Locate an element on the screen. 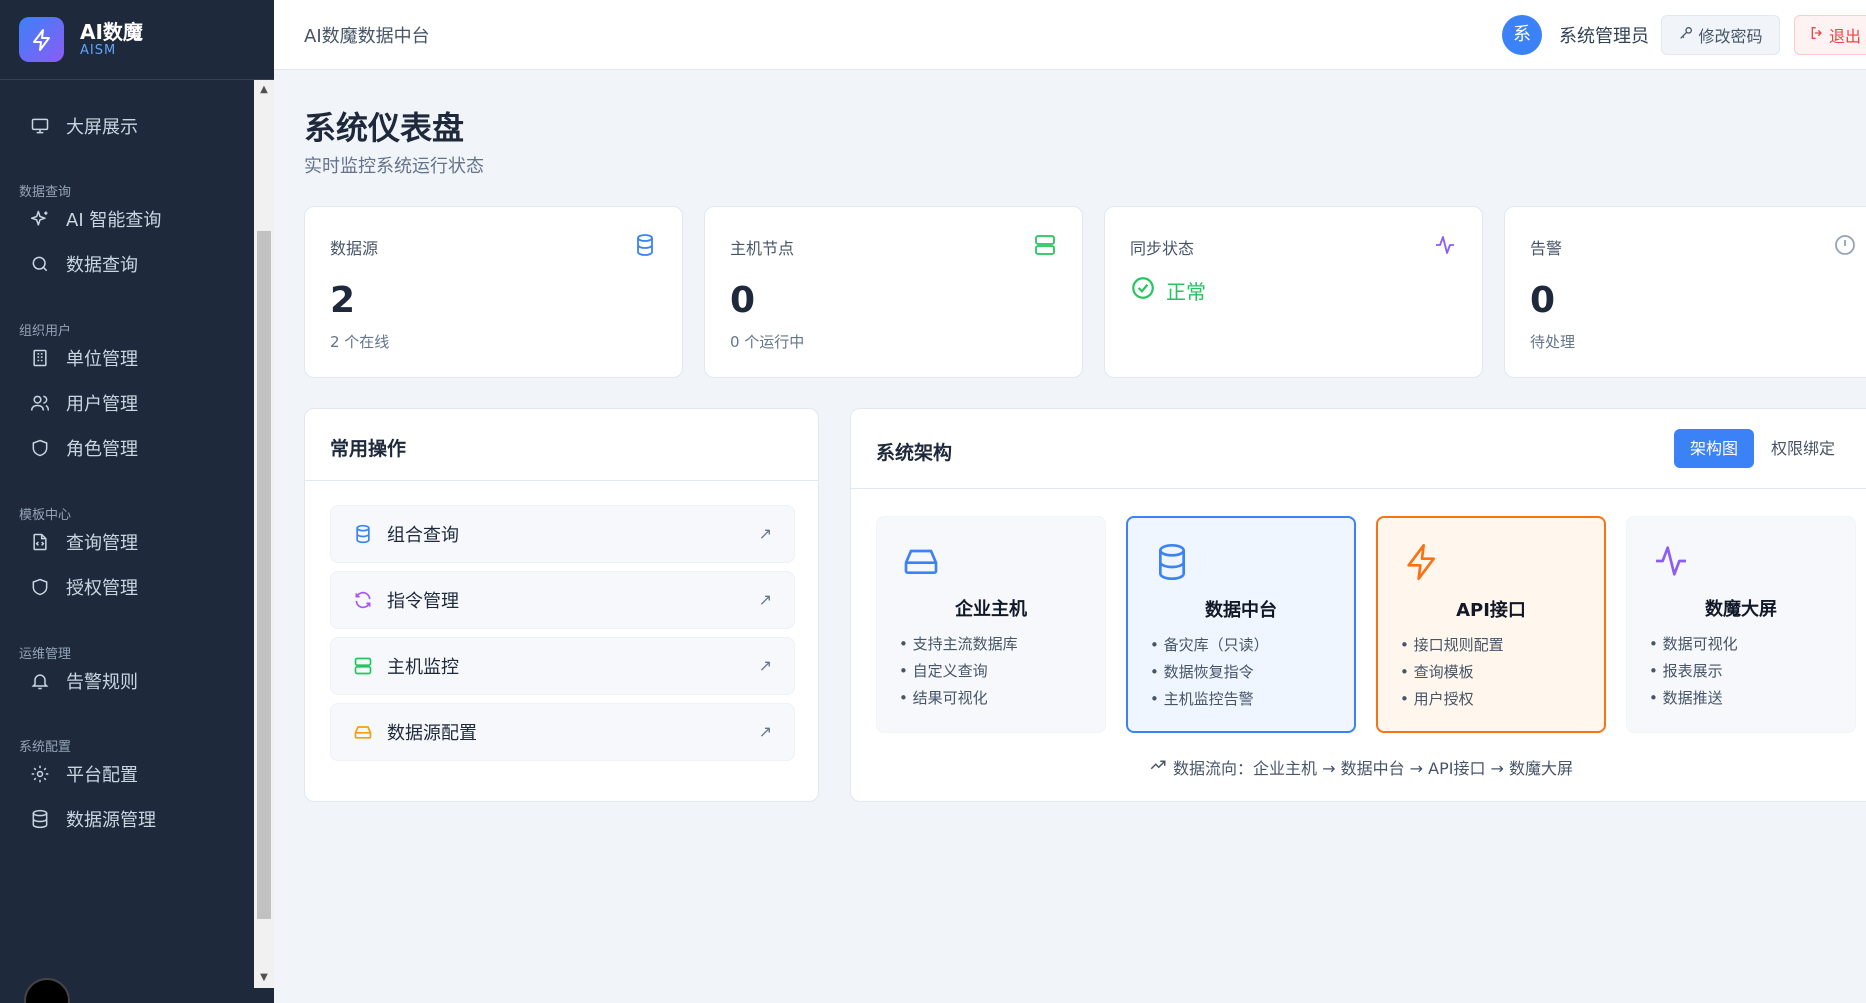 This screenshot has height=1003, width=1866. gear-icon is located at coordinates (40, 774).